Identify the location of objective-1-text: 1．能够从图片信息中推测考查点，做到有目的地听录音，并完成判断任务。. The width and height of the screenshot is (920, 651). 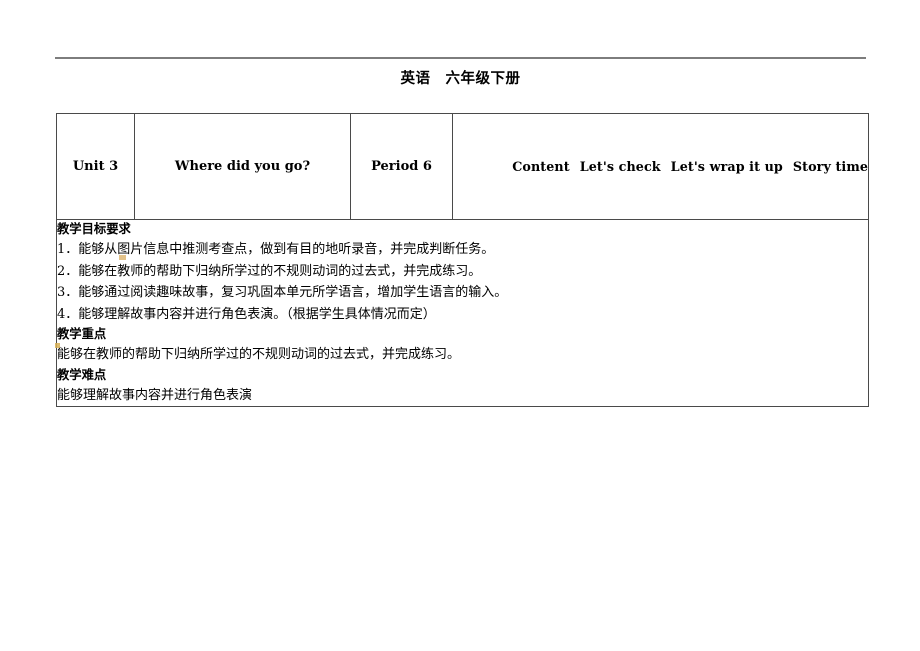
(275, 251).